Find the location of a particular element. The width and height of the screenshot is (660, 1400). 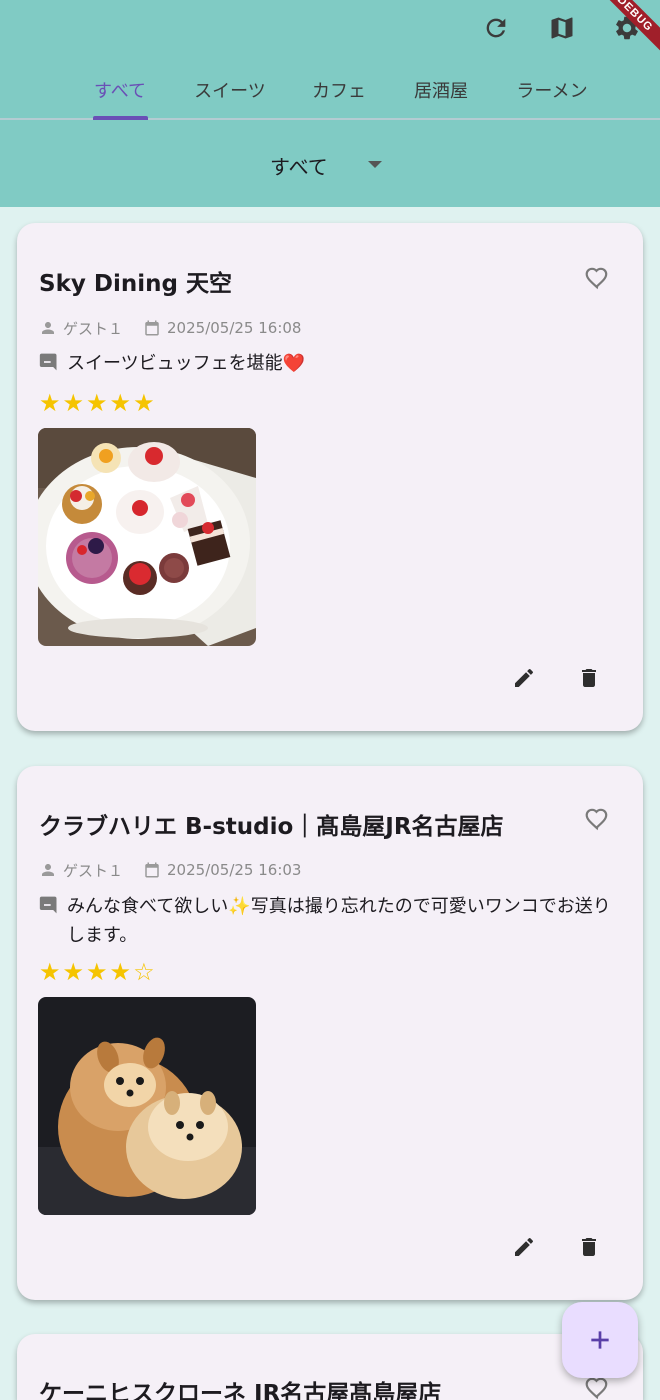

map-icon is located at coordinates (562, 28).